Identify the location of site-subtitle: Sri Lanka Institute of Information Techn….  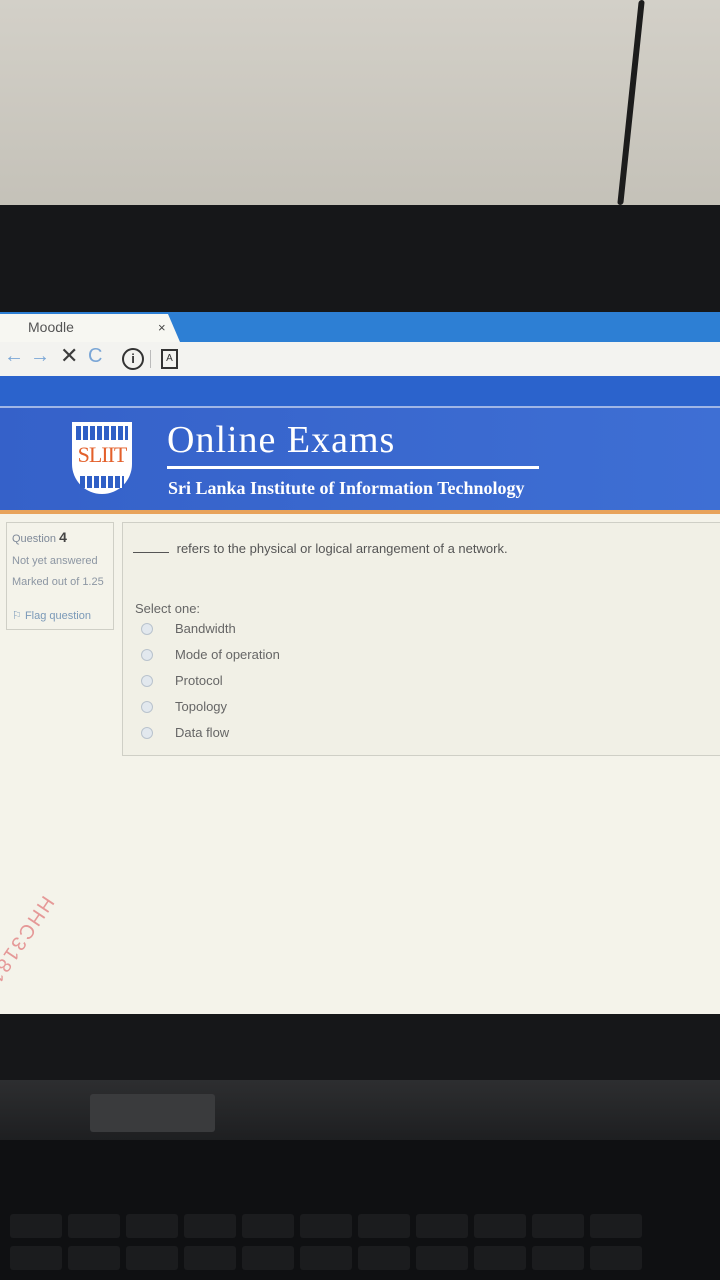
(346, 488).